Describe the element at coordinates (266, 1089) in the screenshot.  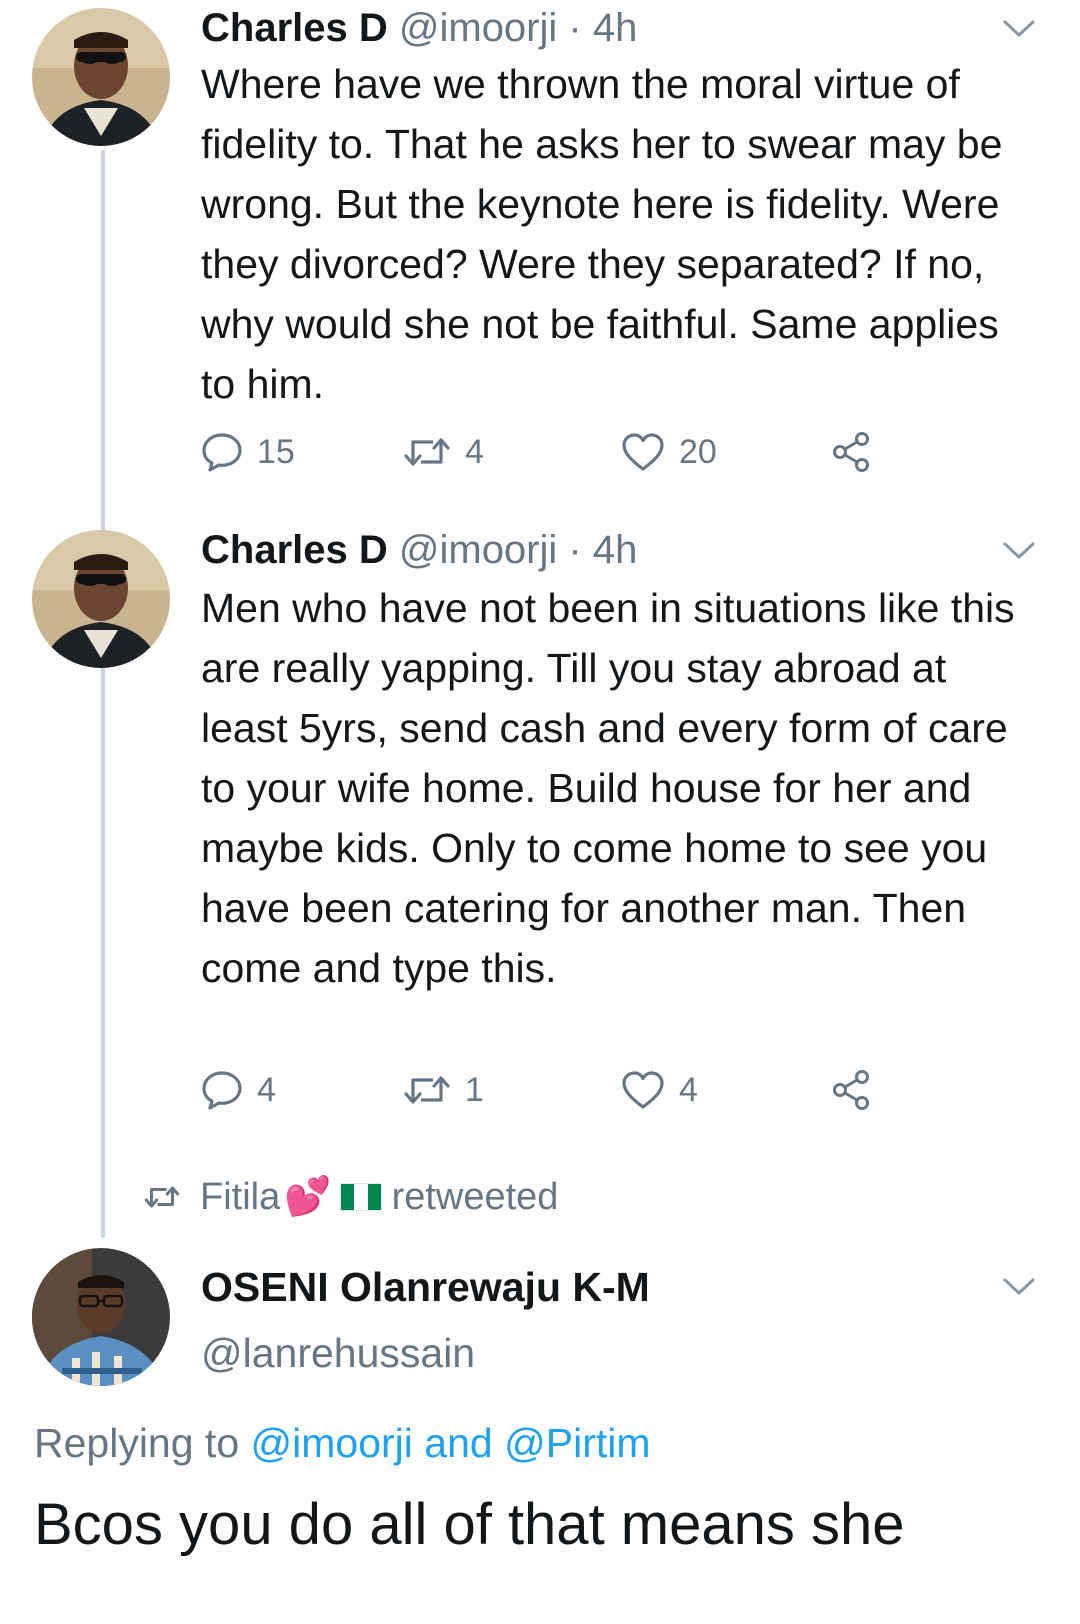
I see `reply-count: 4` at that location.